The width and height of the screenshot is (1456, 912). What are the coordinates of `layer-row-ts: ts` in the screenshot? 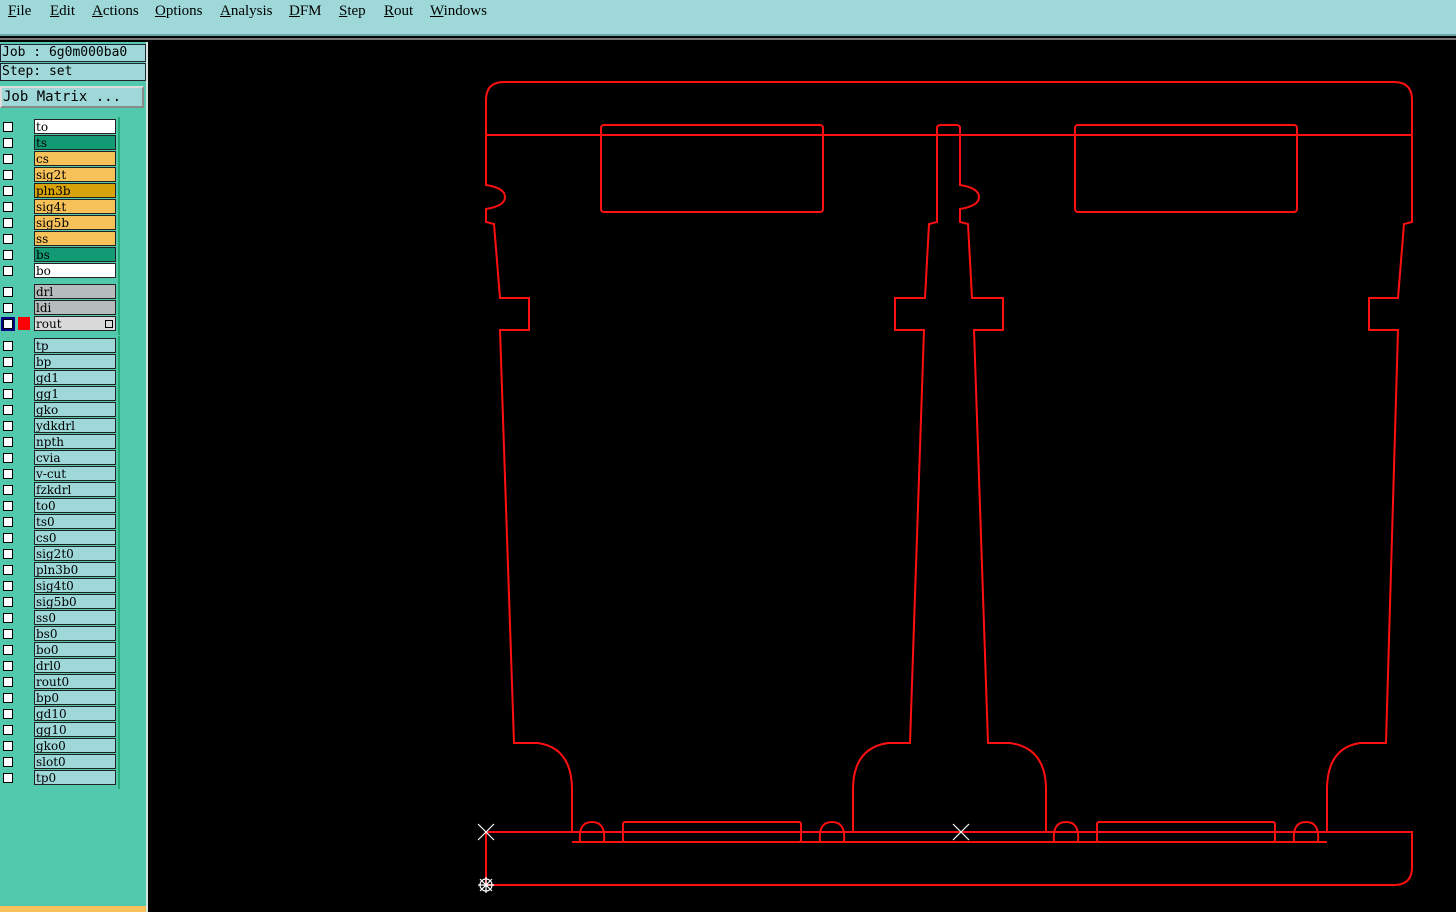 It's located at (59, 143).